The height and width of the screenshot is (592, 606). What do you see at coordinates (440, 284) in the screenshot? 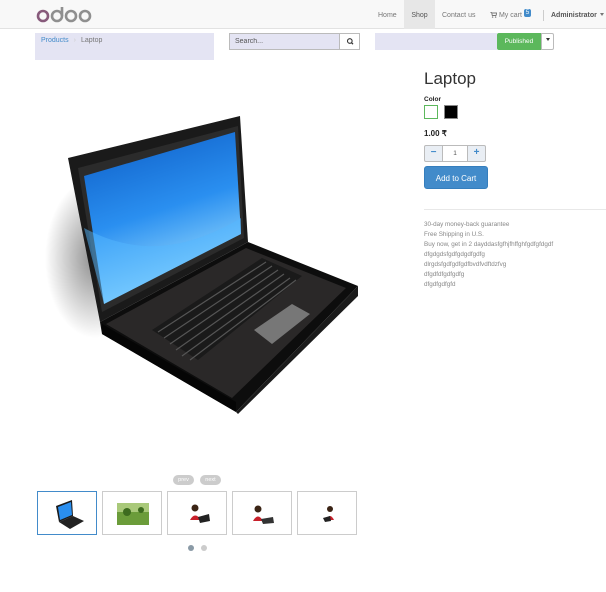
I see `description-line: dfgdfgdfgfd` at bounding box center [440, 284].